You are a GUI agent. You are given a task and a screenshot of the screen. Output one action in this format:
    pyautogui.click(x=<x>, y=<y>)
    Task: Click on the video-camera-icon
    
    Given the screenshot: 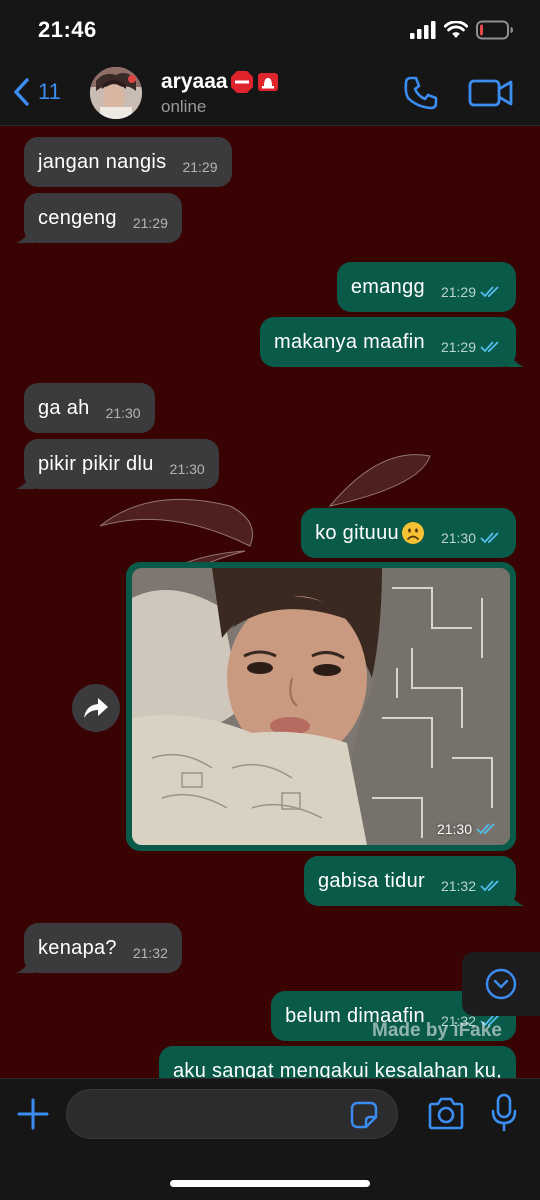 What is the action you would take?
    pyautogui.click(x=490, y=93)
    